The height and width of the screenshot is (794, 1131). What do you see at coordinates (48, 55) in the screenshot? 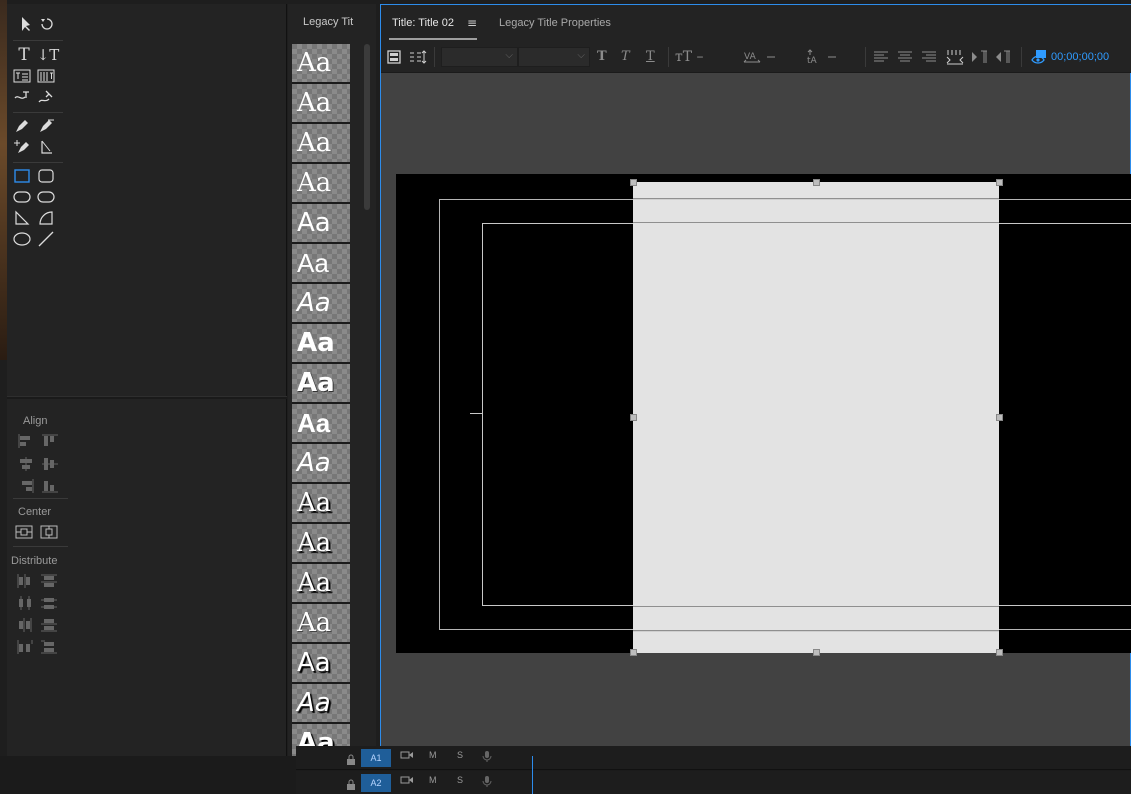
I see `vertical-type-tool-icon: ↓T` at bounding box center [48, 55].